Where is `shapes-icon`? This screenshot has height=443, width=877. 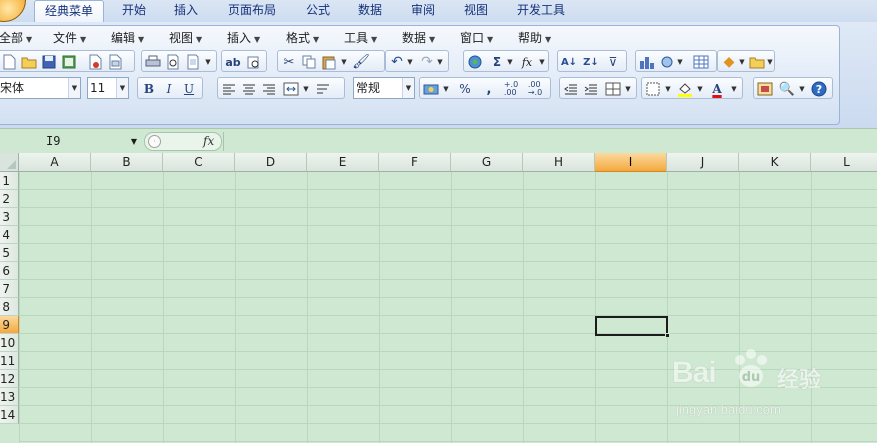
shapes-icon is located at coordinates (667, 62).